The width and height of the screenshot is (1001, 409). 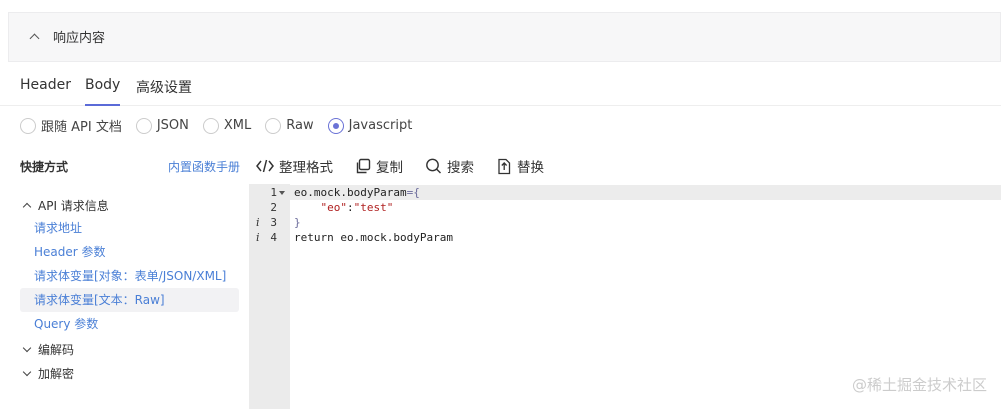 I want to click on line-number-1: 1, so click(x=269, y=192).